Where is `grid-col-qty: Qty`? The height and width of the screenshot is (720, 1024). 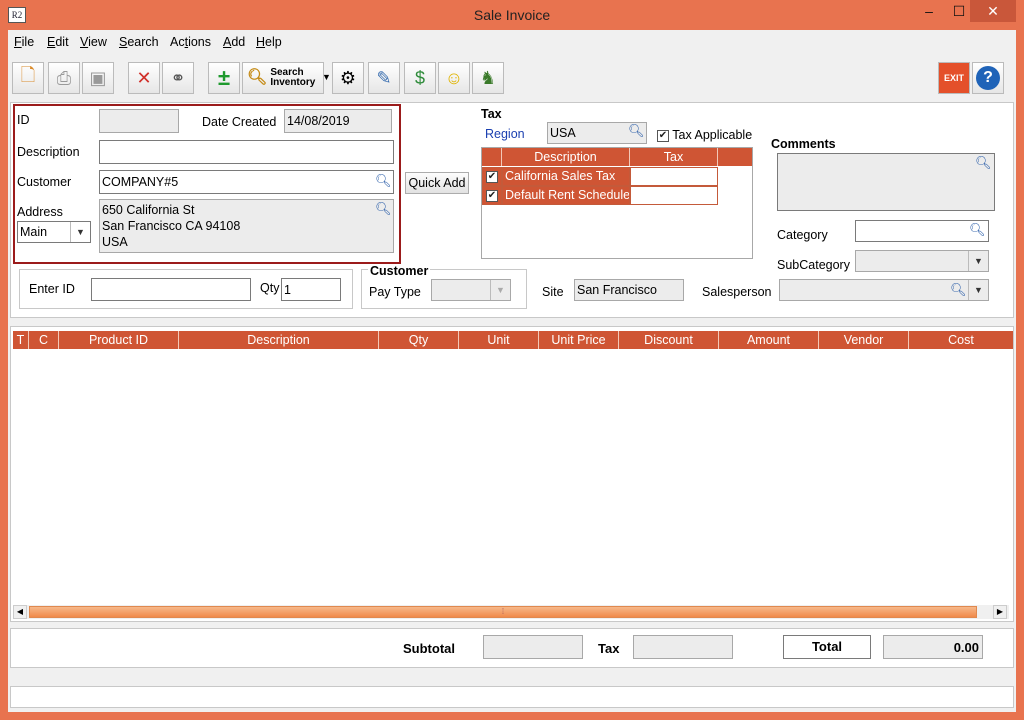
grid-col-qty: Qty is located at coordinates (419, 340).